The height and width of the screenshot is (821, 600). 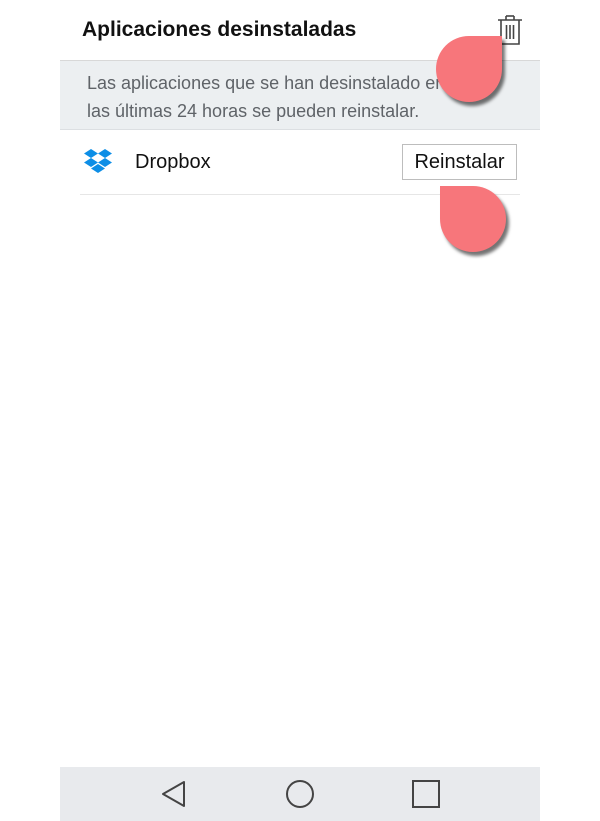 What do you see at coordinates (173, 162) in the screenshot?
I see `app-name: Dropbox` at bounding box center [173, 162].